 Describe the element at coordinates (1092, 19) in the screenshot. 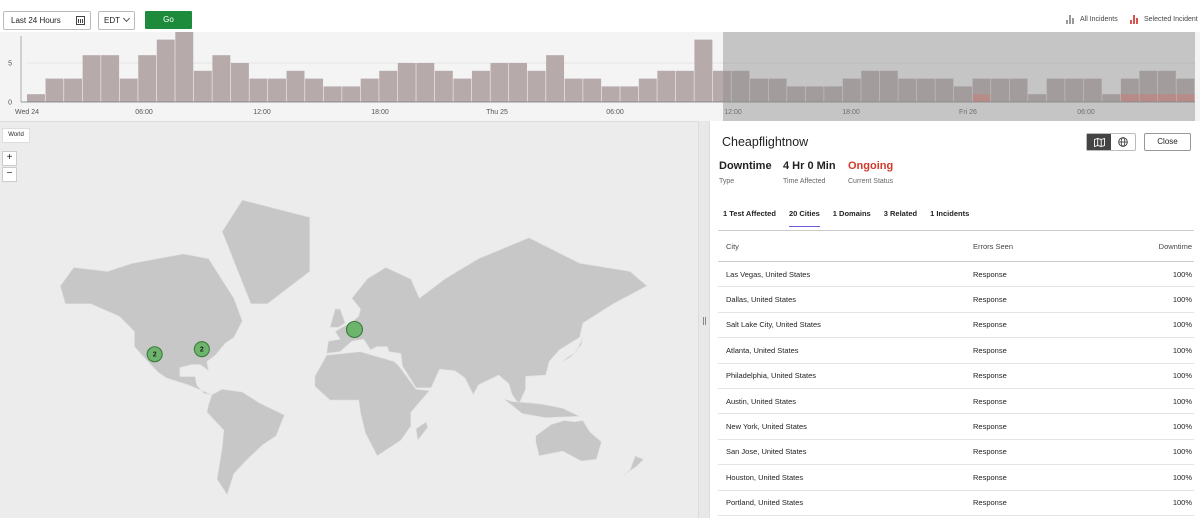

I see `legend-all-incidents: All Incidents` at that location.